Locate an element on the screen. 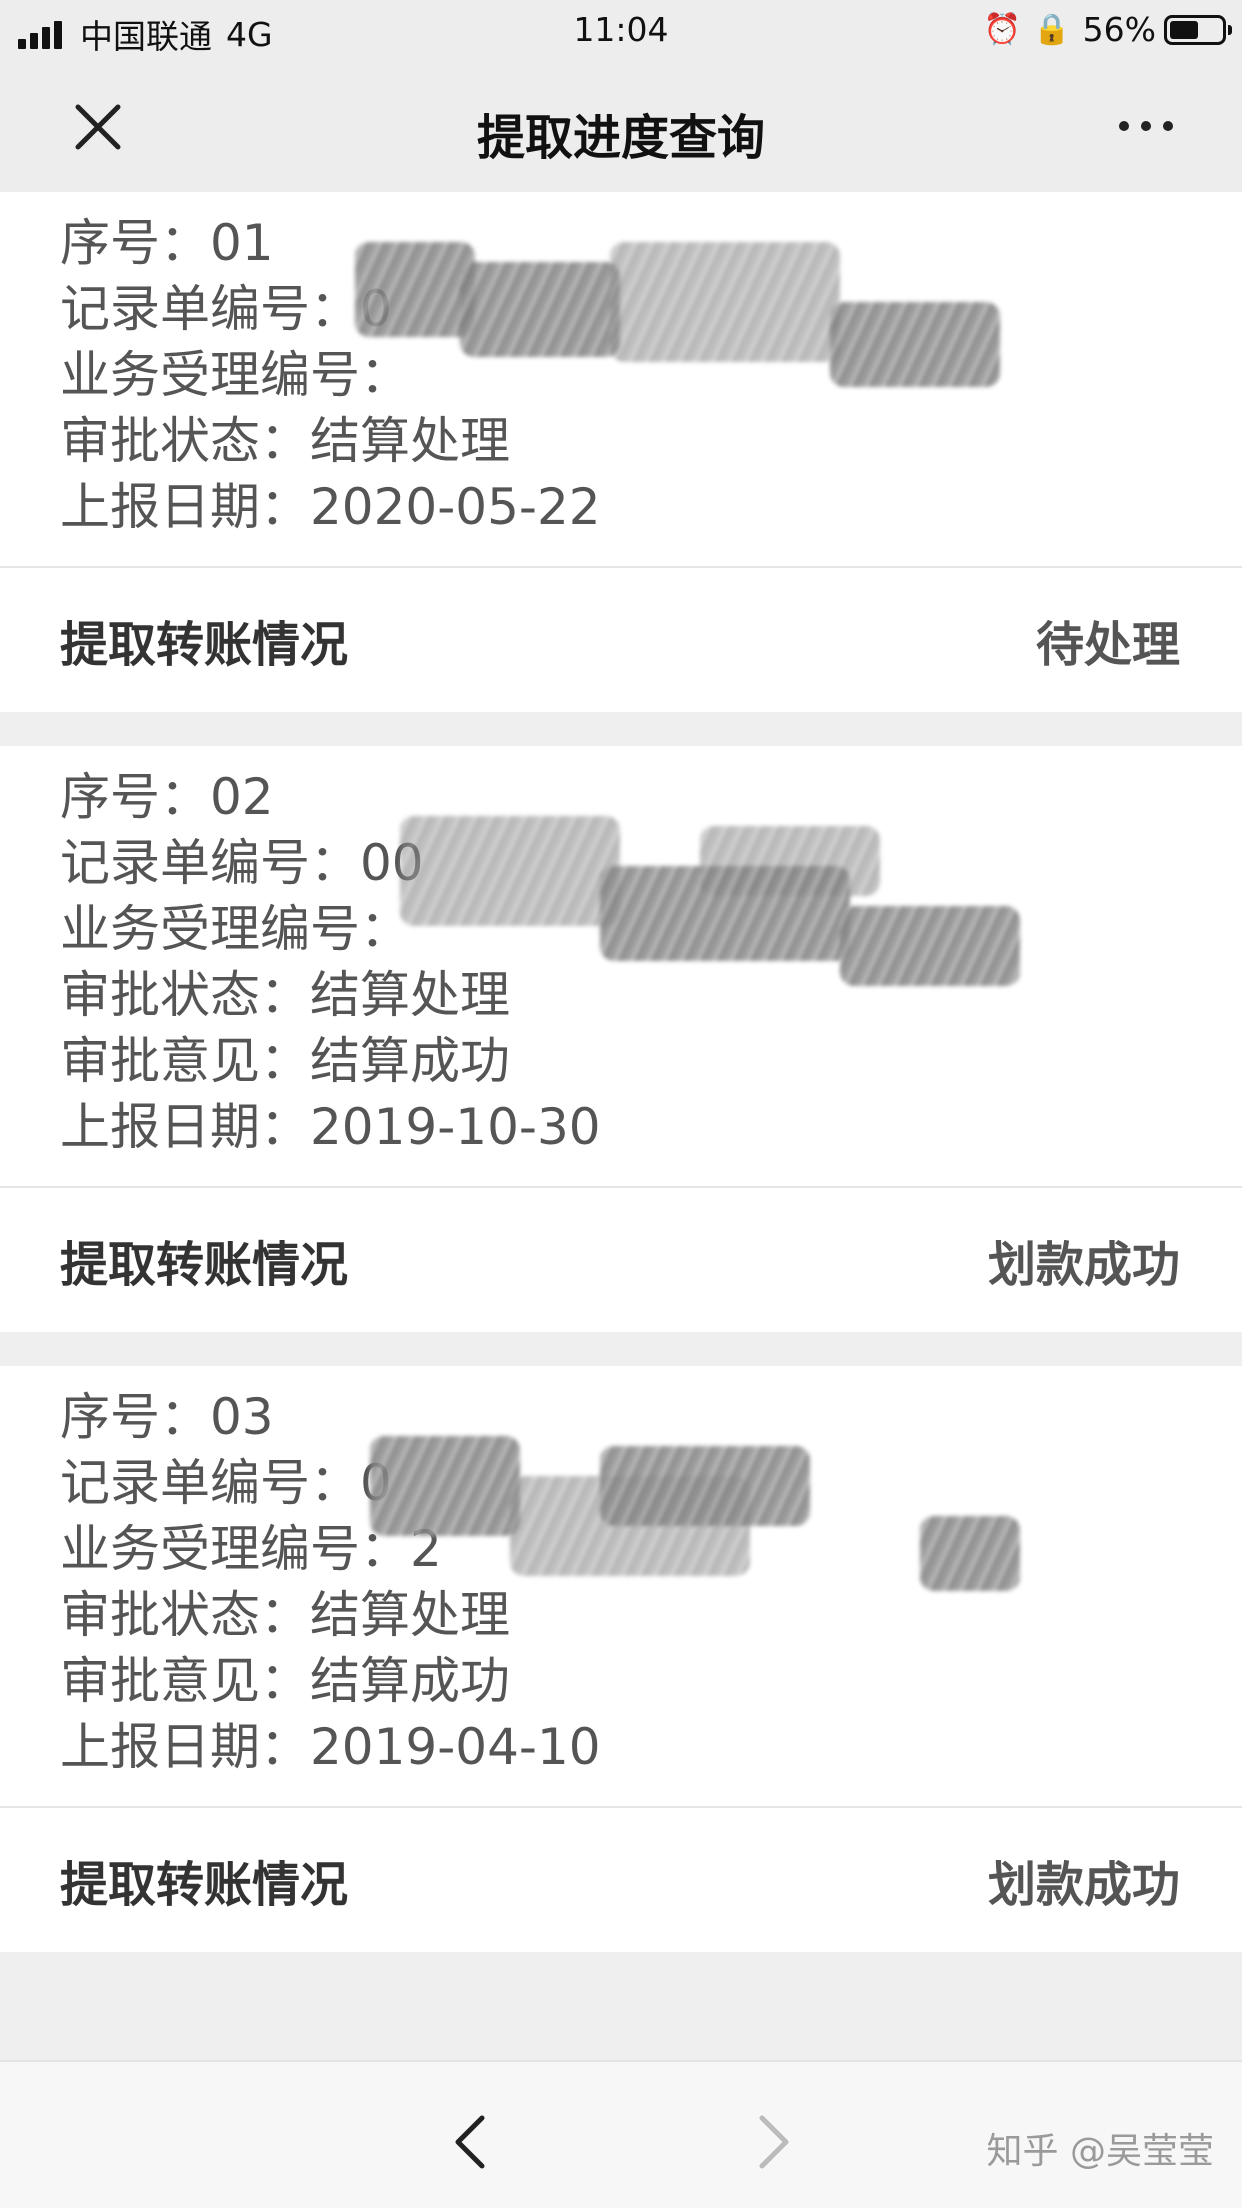 The height and width of the screenshot is (2208, 1242). field-row: 上报日期：2019-10-30 is located at coordinates (330, 1127).